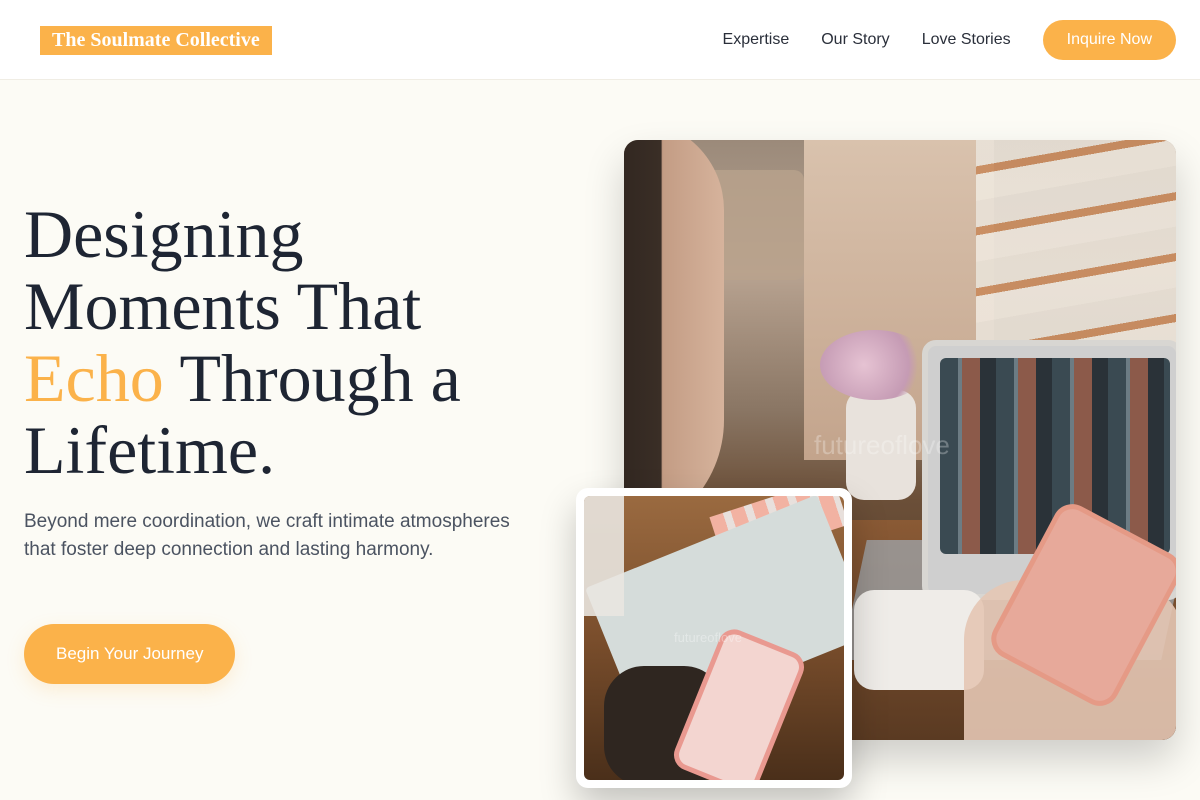 Image resolution: width=1200 pixels, height=800 pixels. I want to click on photo-flowers, so click(875, 365).